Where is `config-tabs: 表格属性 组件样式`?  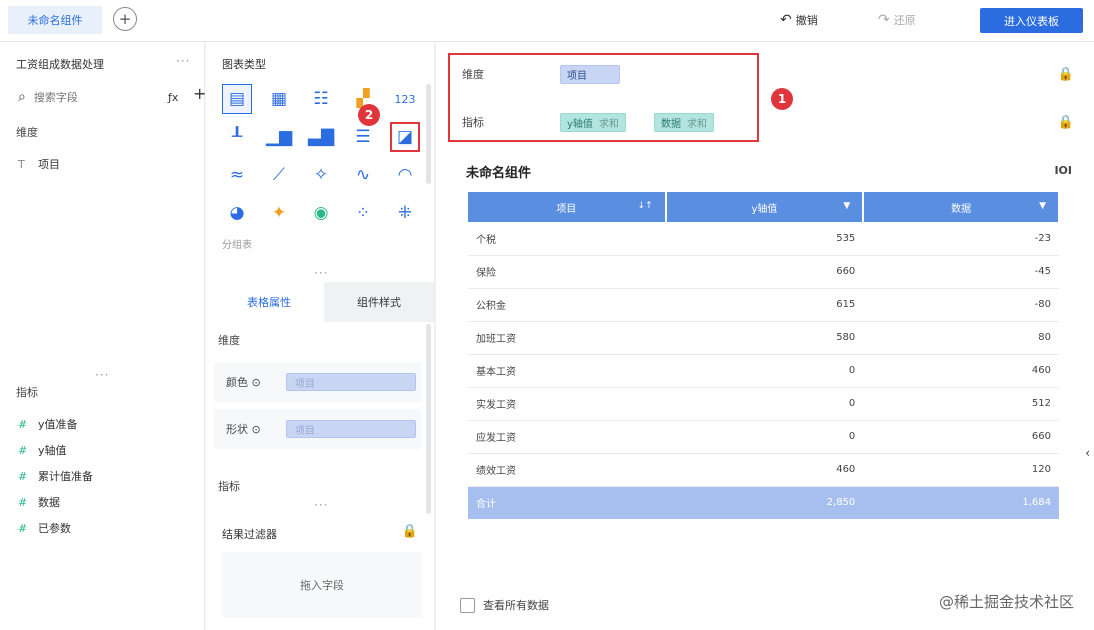
config-tabs: 表格属性 组件样式 is located at coordinates (324, 302).